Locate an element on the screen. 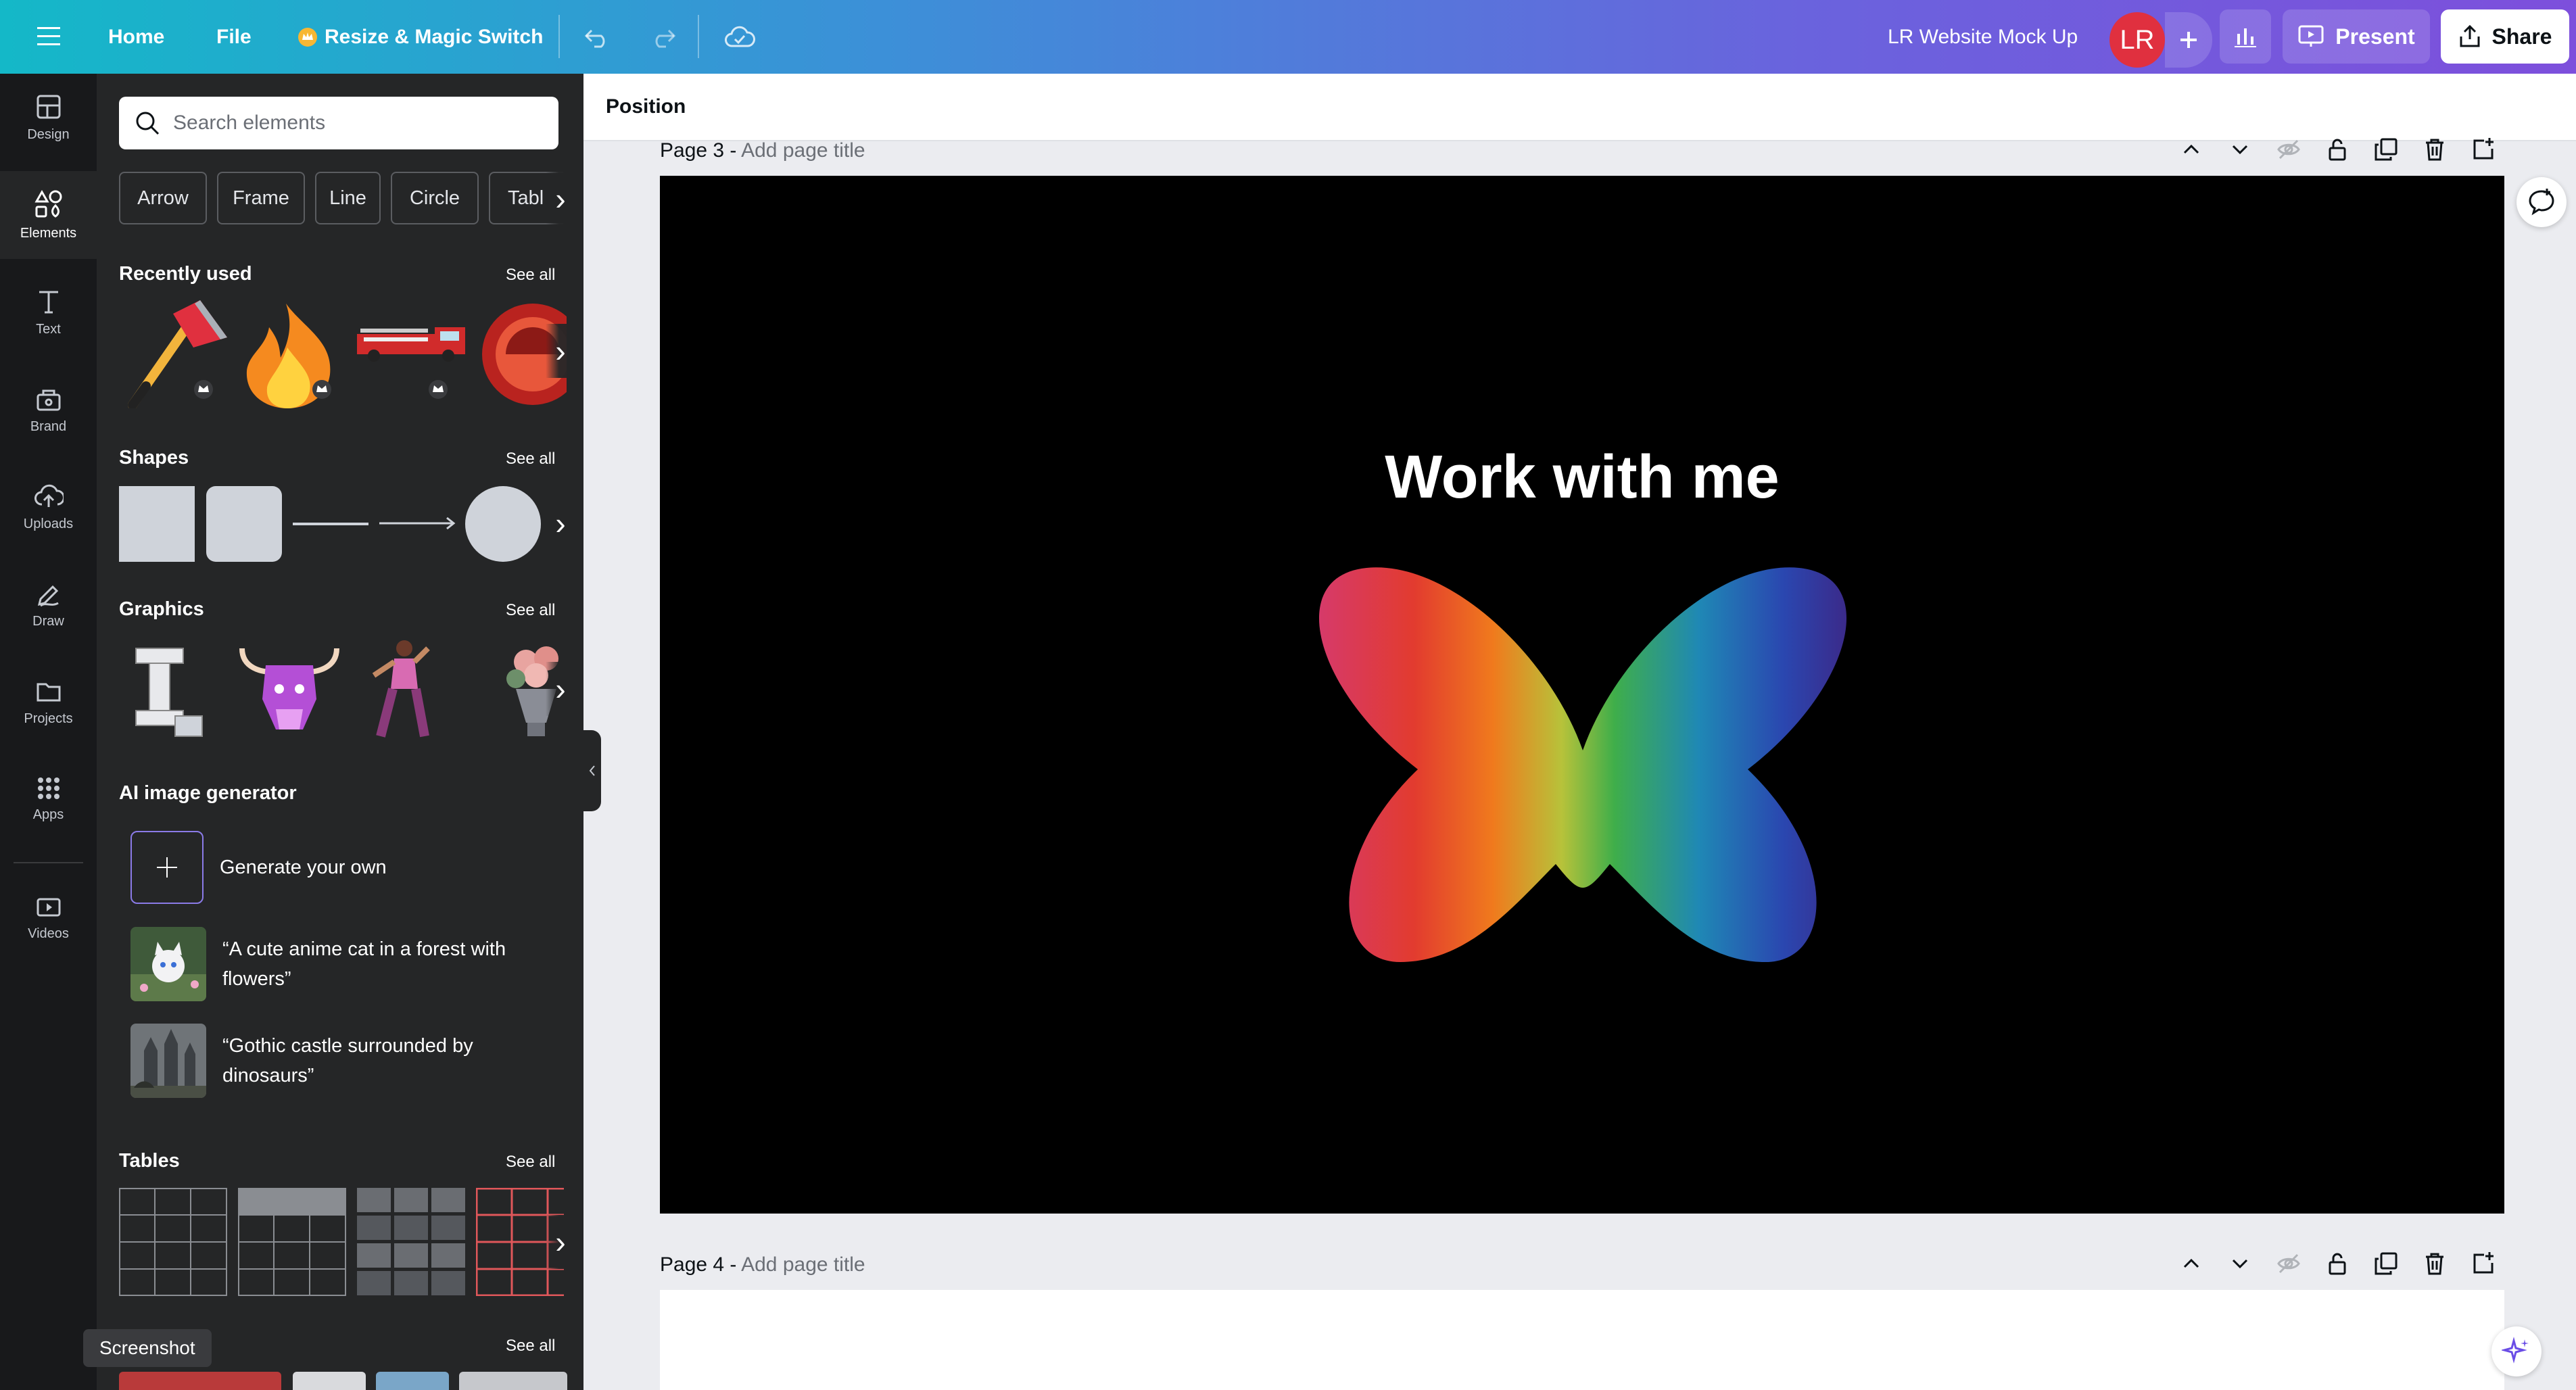 The width and height of the screenshot is (2576, 1390). chevron-left-icon is located at coordinates (592, 771).